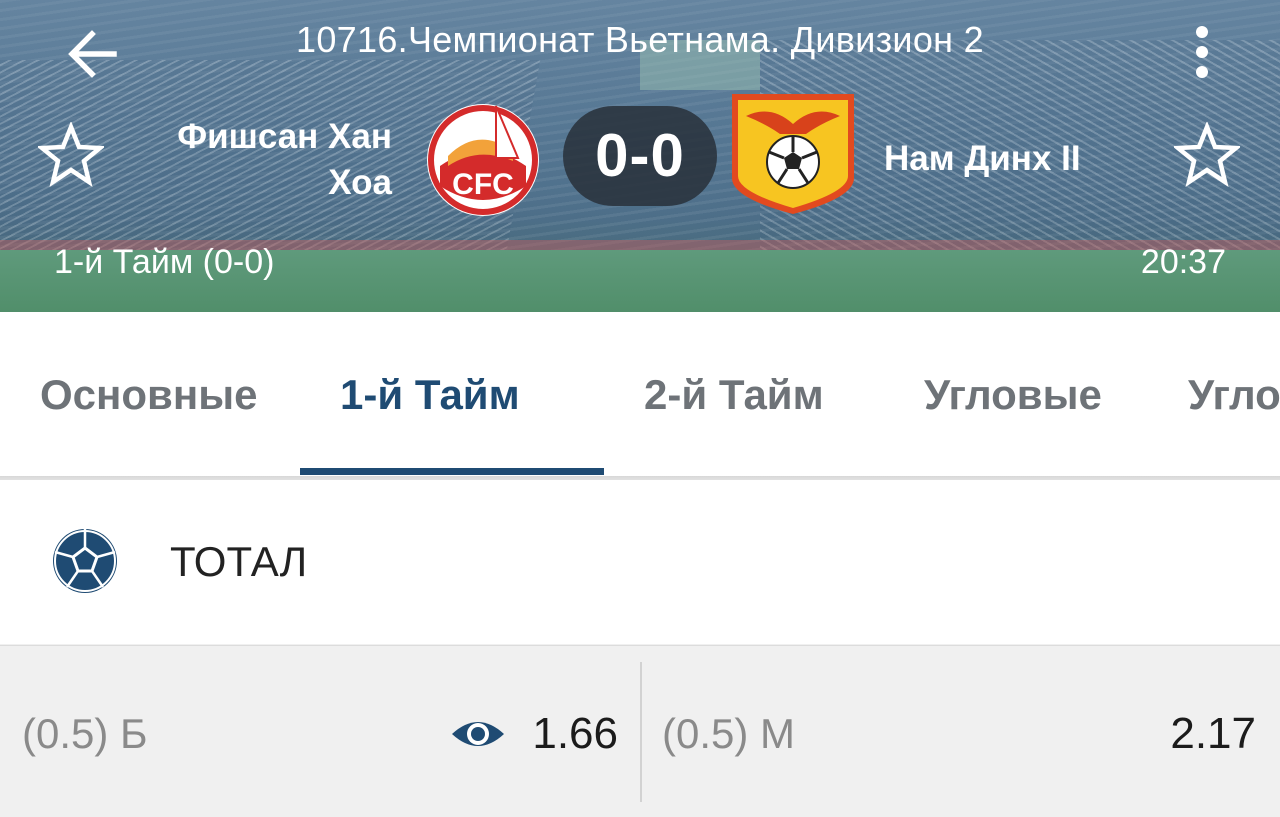  Describe the element at coordinates (85, 733) in the screenshot. I see `odd-over-label: (0.5) Б` at that location.